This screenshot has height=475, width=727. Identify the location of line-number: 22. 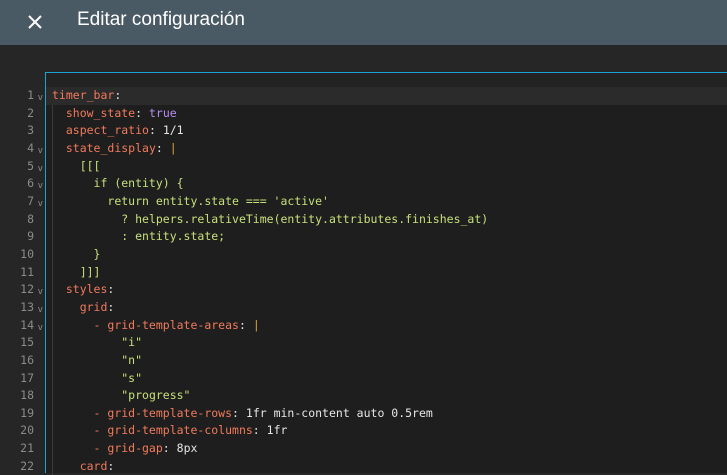
(27, 465).